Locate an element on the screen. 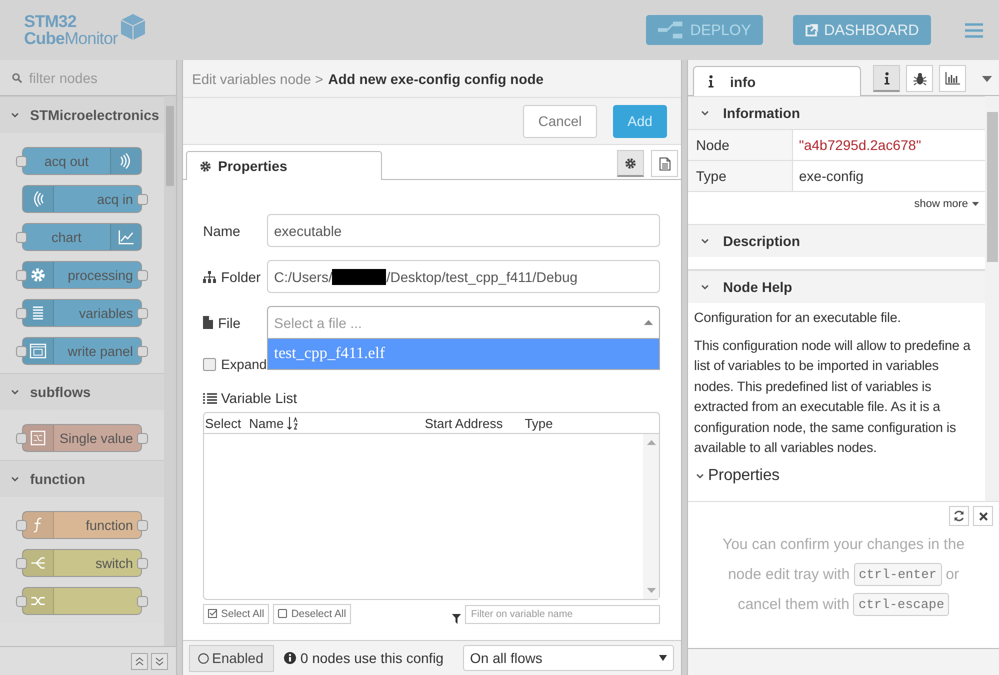 This screenshot has height=675, width=999. filter-field: Filter on variable name is located at coordinates (562, 614).